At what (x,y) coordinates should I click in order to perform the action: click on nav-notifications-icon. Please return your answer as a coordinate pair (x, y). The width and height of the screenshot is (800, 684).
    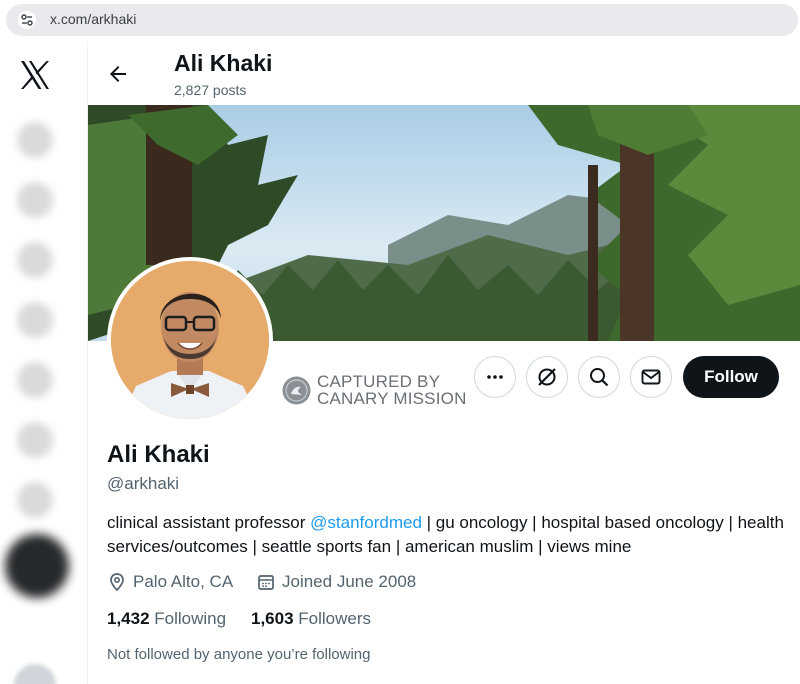
    Looking at the image, I should click on (35, 260).